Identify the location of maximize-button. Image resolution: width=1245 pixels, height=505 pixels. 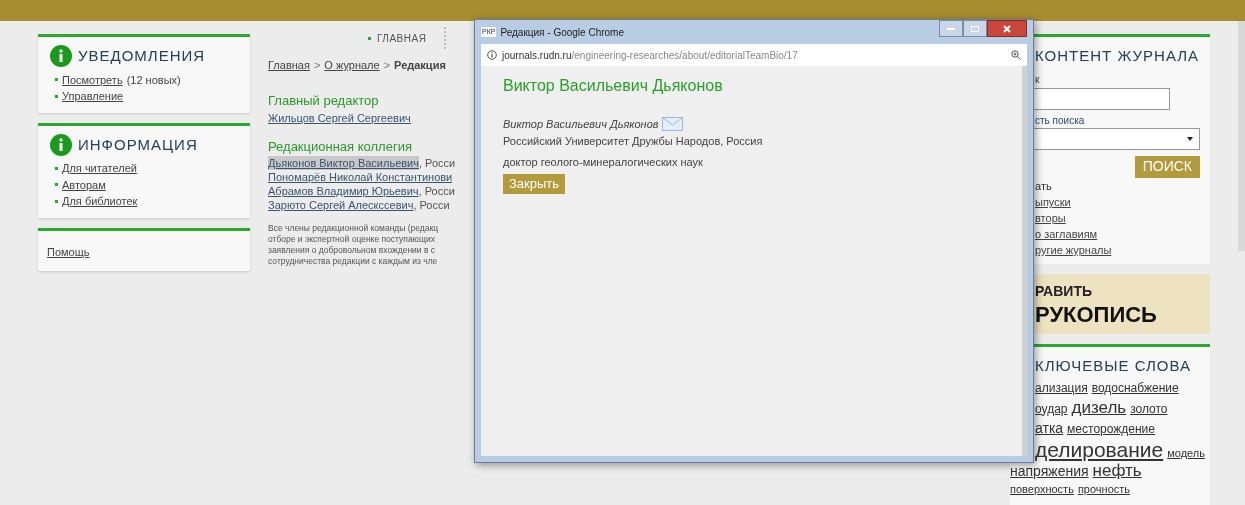
(975, 28).